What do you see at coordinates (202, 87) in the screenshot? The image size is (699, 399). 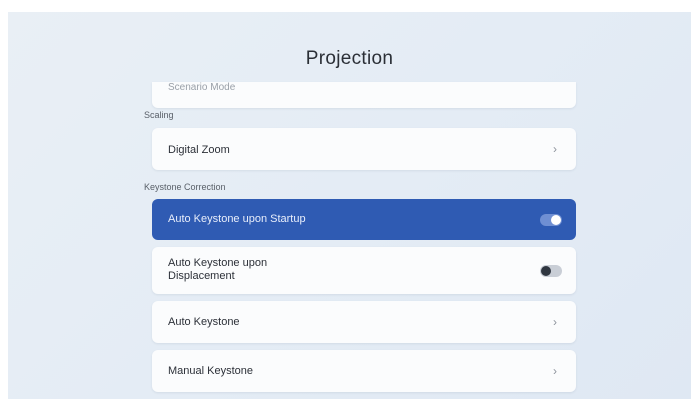 I see `list-item-label: Scenario Mode` at bounding box center [202, 87].